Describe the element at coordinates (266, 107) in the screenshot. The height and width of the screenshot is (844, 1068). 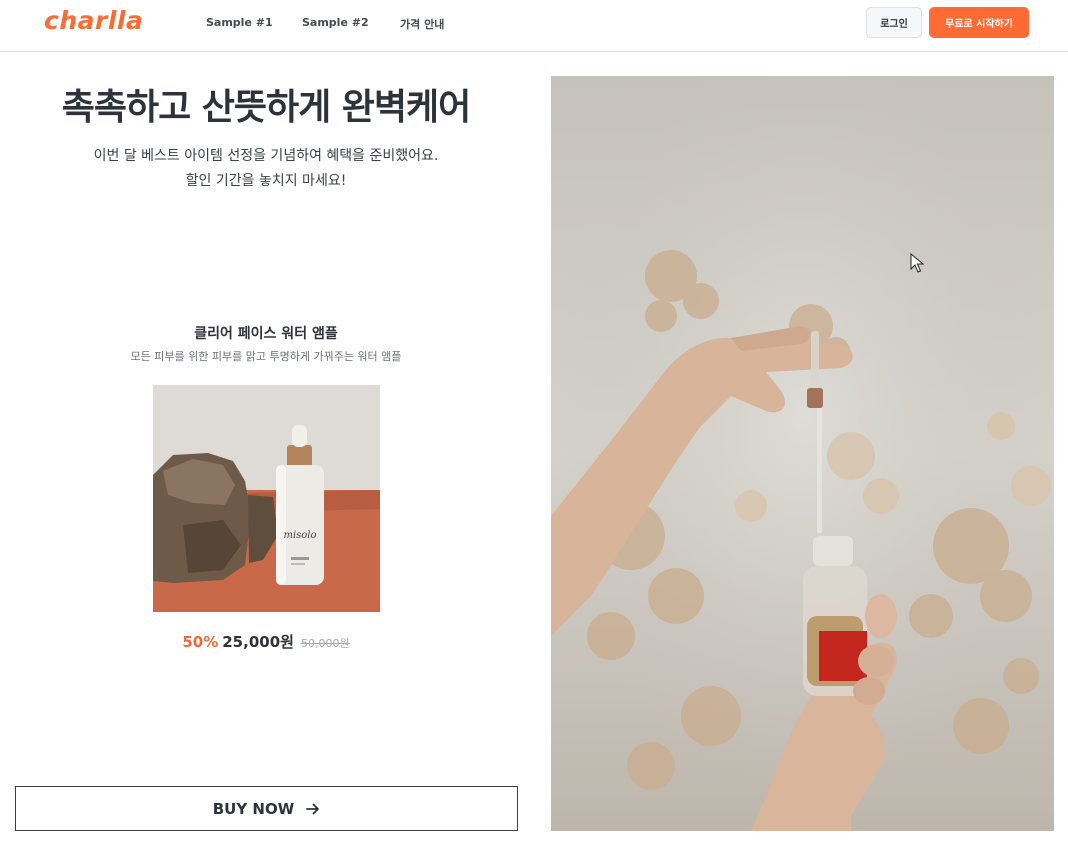
I see `hero-title: 촉촉하고 산뜻하게 완벽케어` at that location.